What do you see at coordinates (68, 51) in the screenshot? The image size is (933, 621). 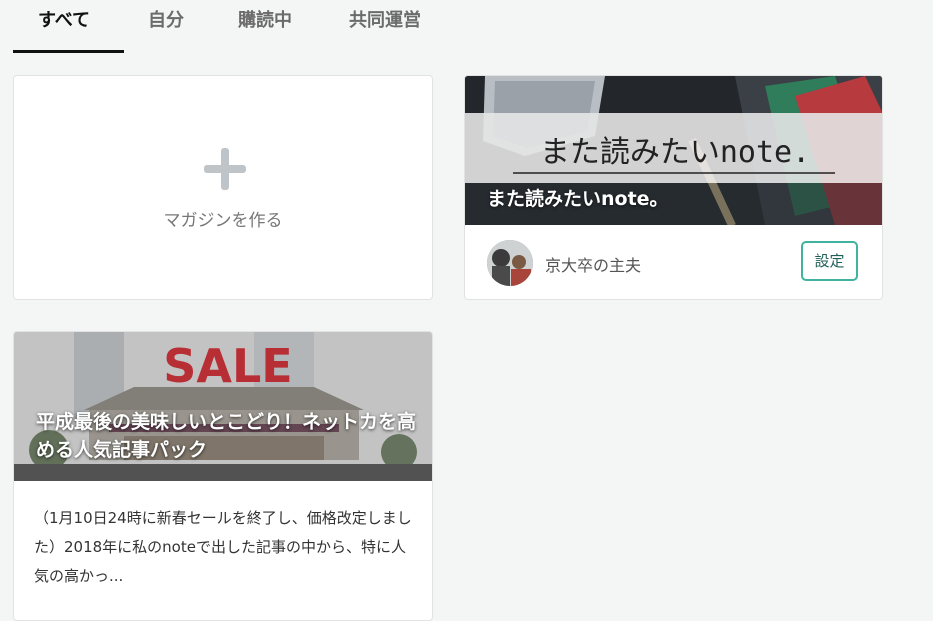 I see `active-tab-indicator` at bounding box center [68, 51].